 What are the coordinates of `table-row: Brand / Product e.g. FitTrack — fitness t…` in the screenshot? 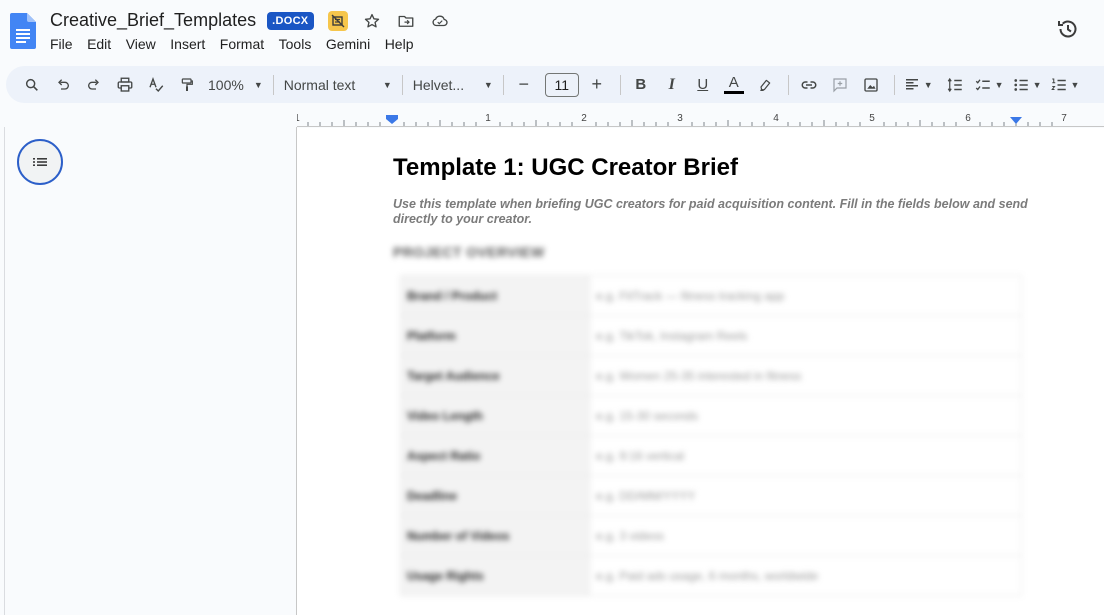 It's located at (711, 295).